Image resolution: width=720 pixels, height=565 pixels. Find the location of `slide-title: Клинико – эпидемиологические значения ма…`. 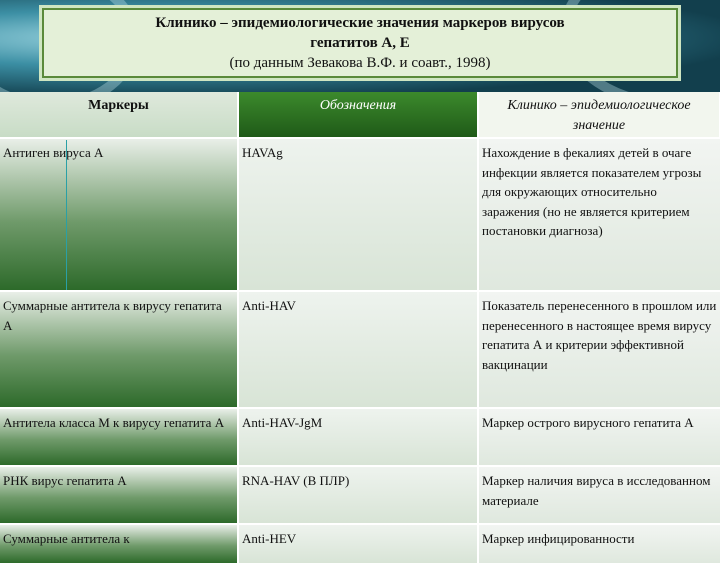

slide-title: Клинико – эпидемиологические значения ма… is located at coordinates (360, 43).